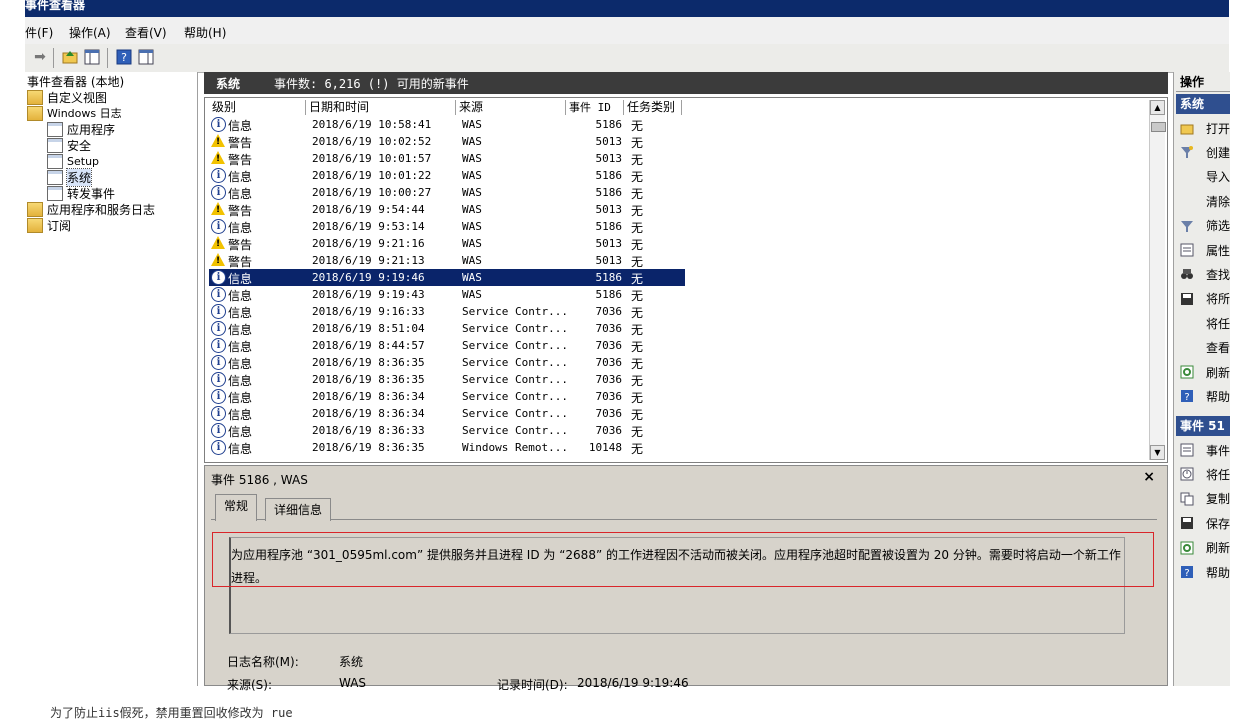 The width and height of the screenshot is (1255, 724). I want to click on tree-item-security: 安全, so click(69, 145).